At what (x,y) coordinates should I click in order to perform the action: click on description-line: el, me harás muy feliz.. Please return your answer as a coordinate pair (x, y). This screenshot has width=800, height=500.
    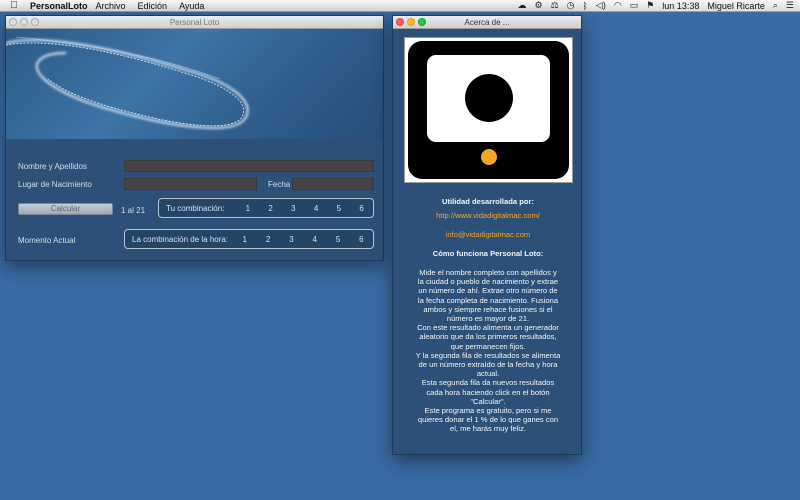
    Looking at the image, I should click on (488, 429).